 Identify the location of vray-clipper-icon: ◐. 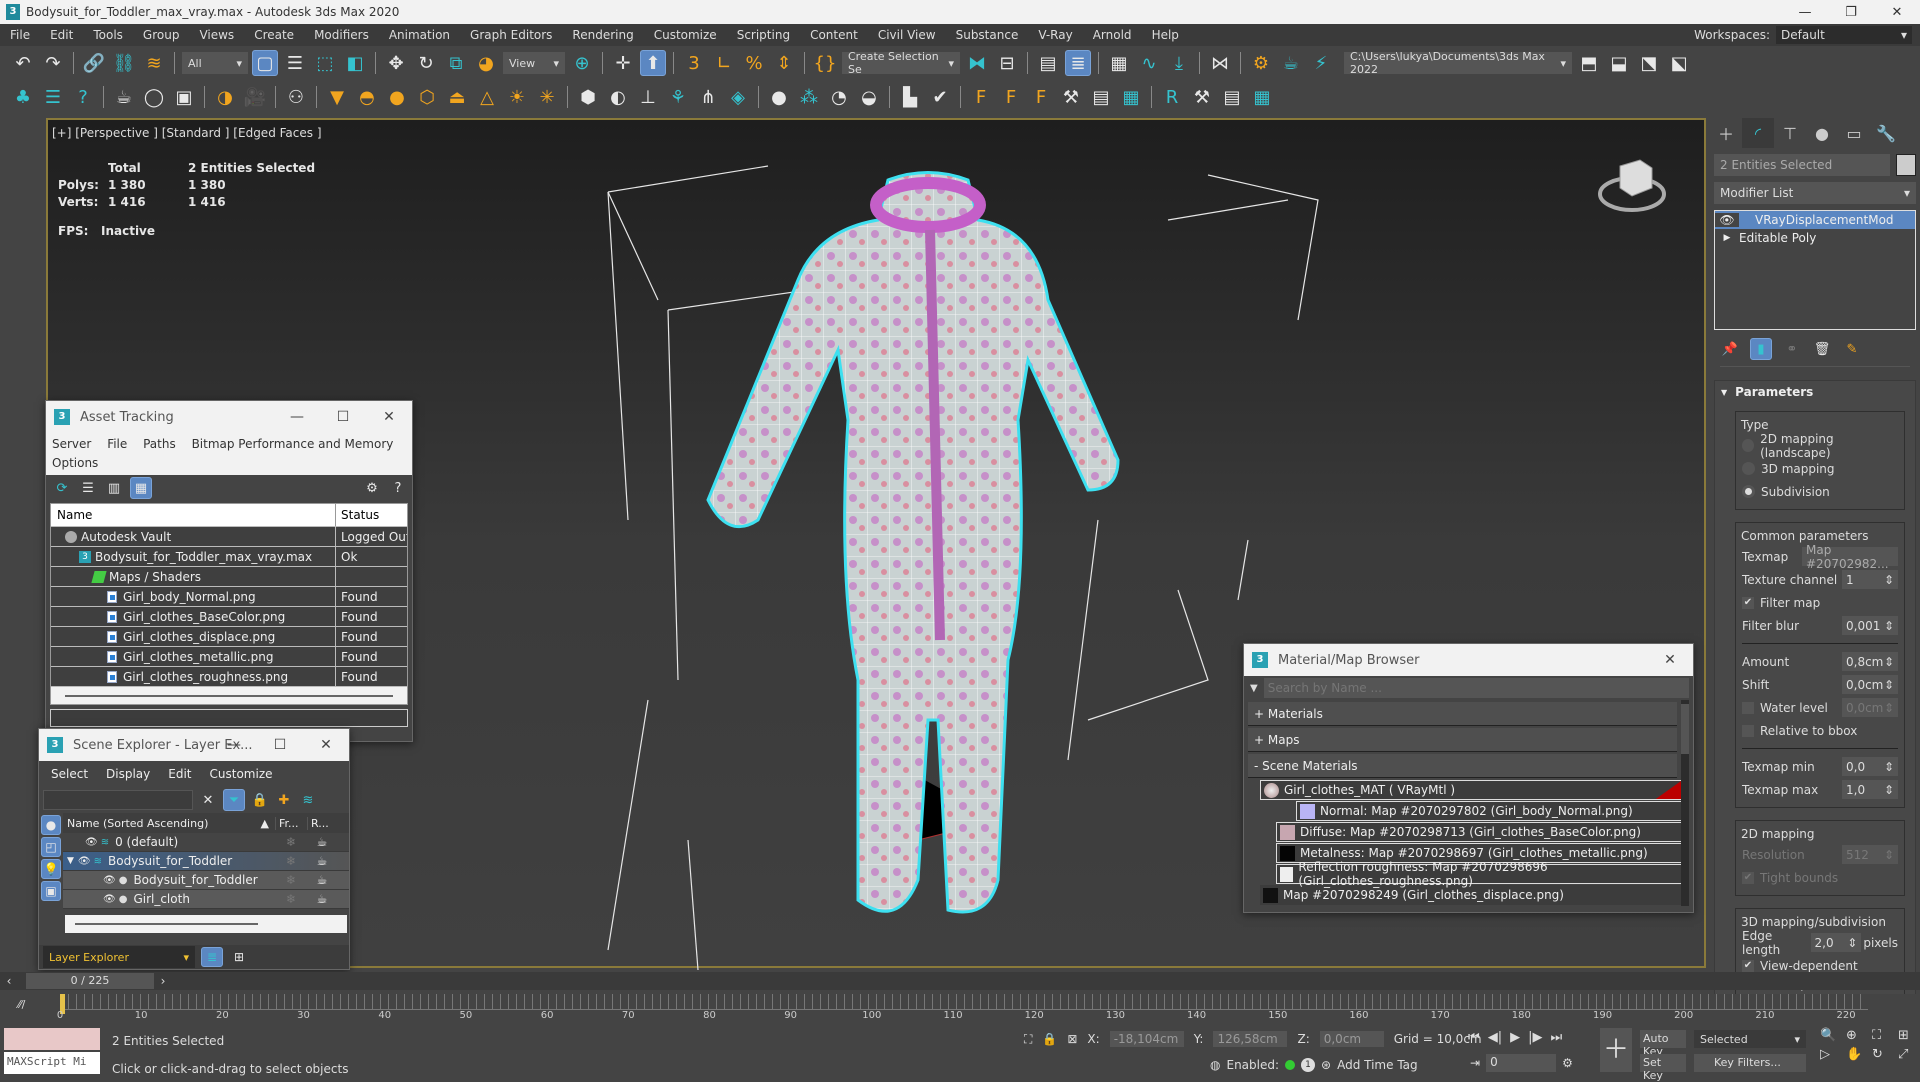
(618, 97).